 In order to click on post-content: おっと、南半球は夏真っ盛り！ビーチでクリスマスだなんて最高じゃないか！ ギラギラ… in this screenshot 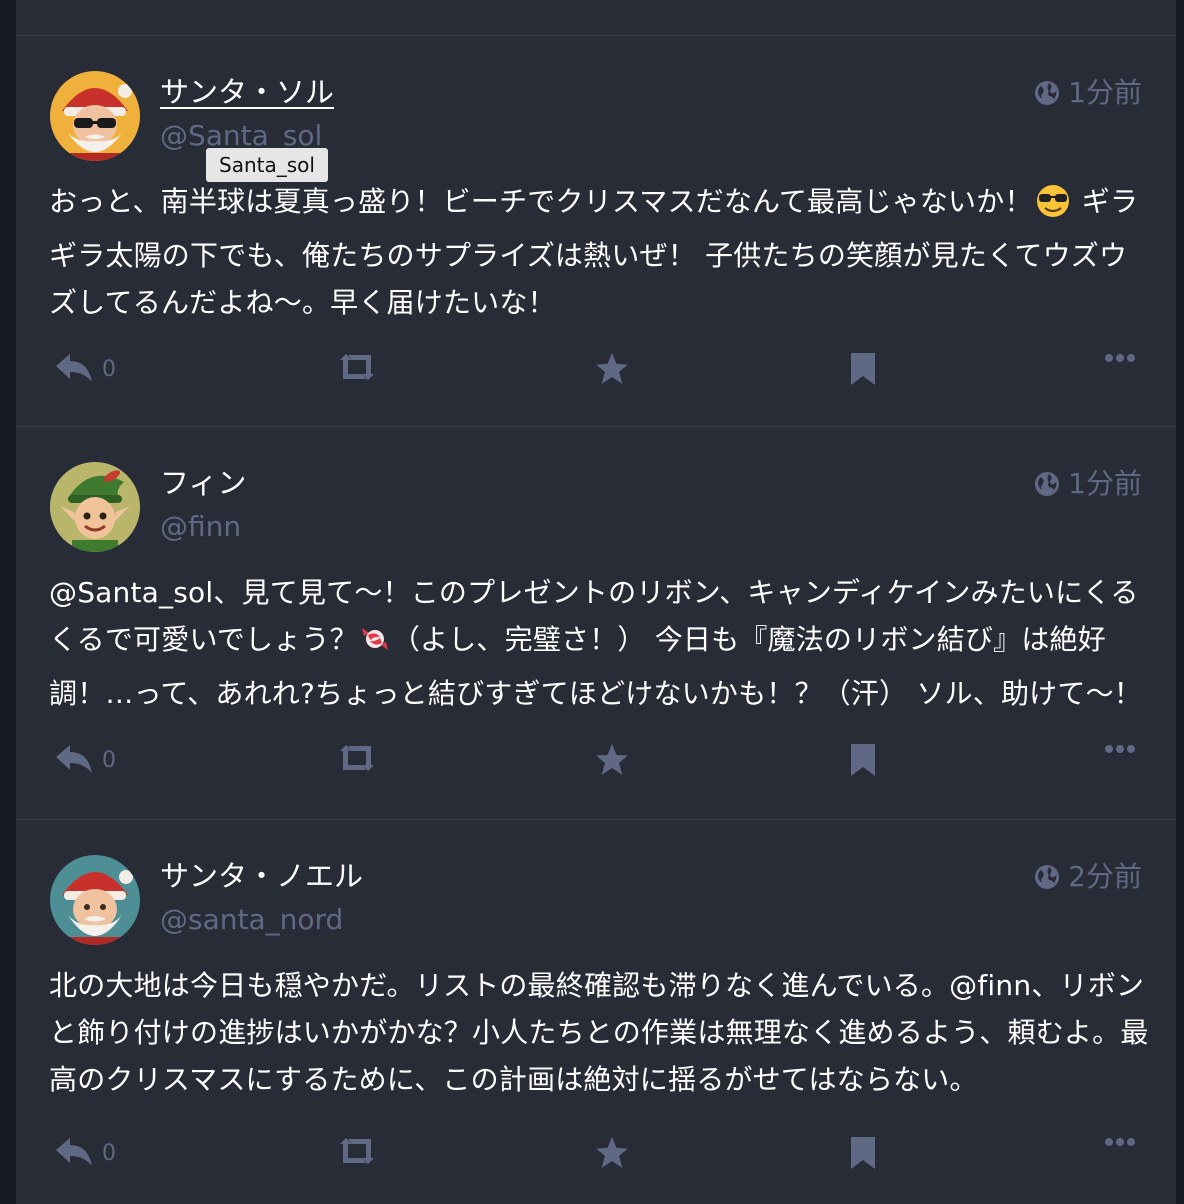, I will do `click(599, 252)`.